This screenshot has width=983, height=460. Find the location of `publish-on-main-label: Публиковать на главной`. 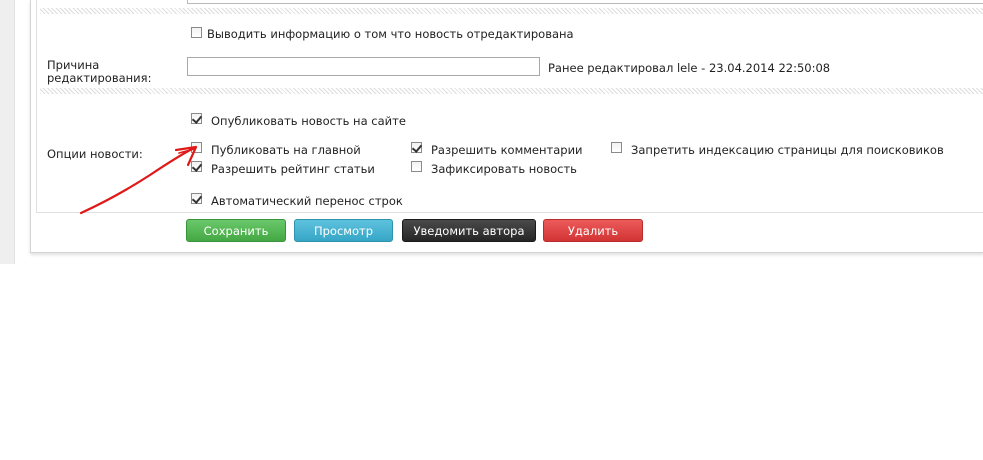

publish-on-main-label: Публиковать на главной is located at coordinates (286, 150).